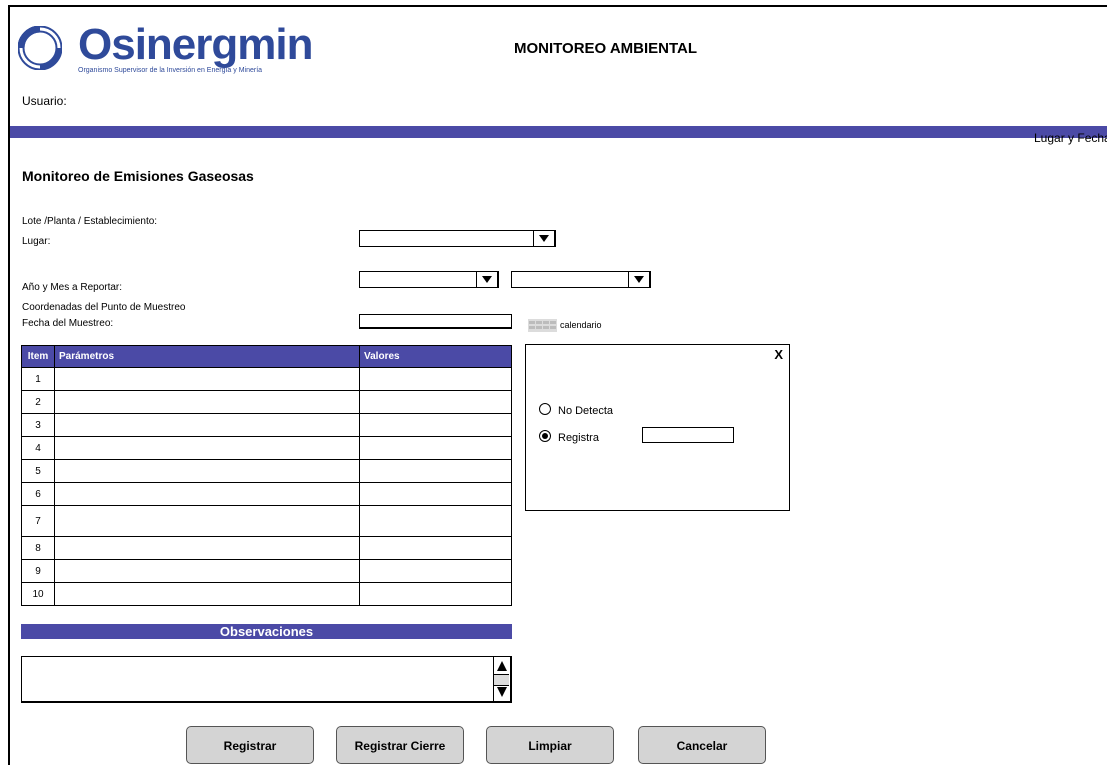  What do you see at coordinates (38, 521) in the screenshot?
I see `row-item: 7` at bounding box center [38, 521].